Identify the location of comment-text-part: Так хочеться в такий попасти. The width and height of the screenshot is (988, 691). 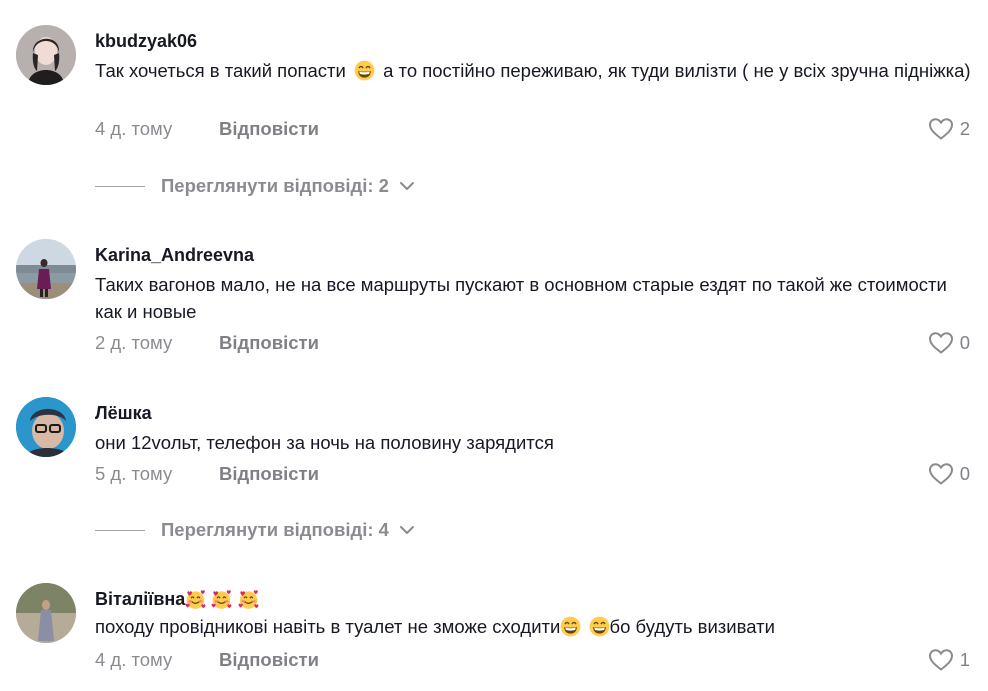
(220, 70).